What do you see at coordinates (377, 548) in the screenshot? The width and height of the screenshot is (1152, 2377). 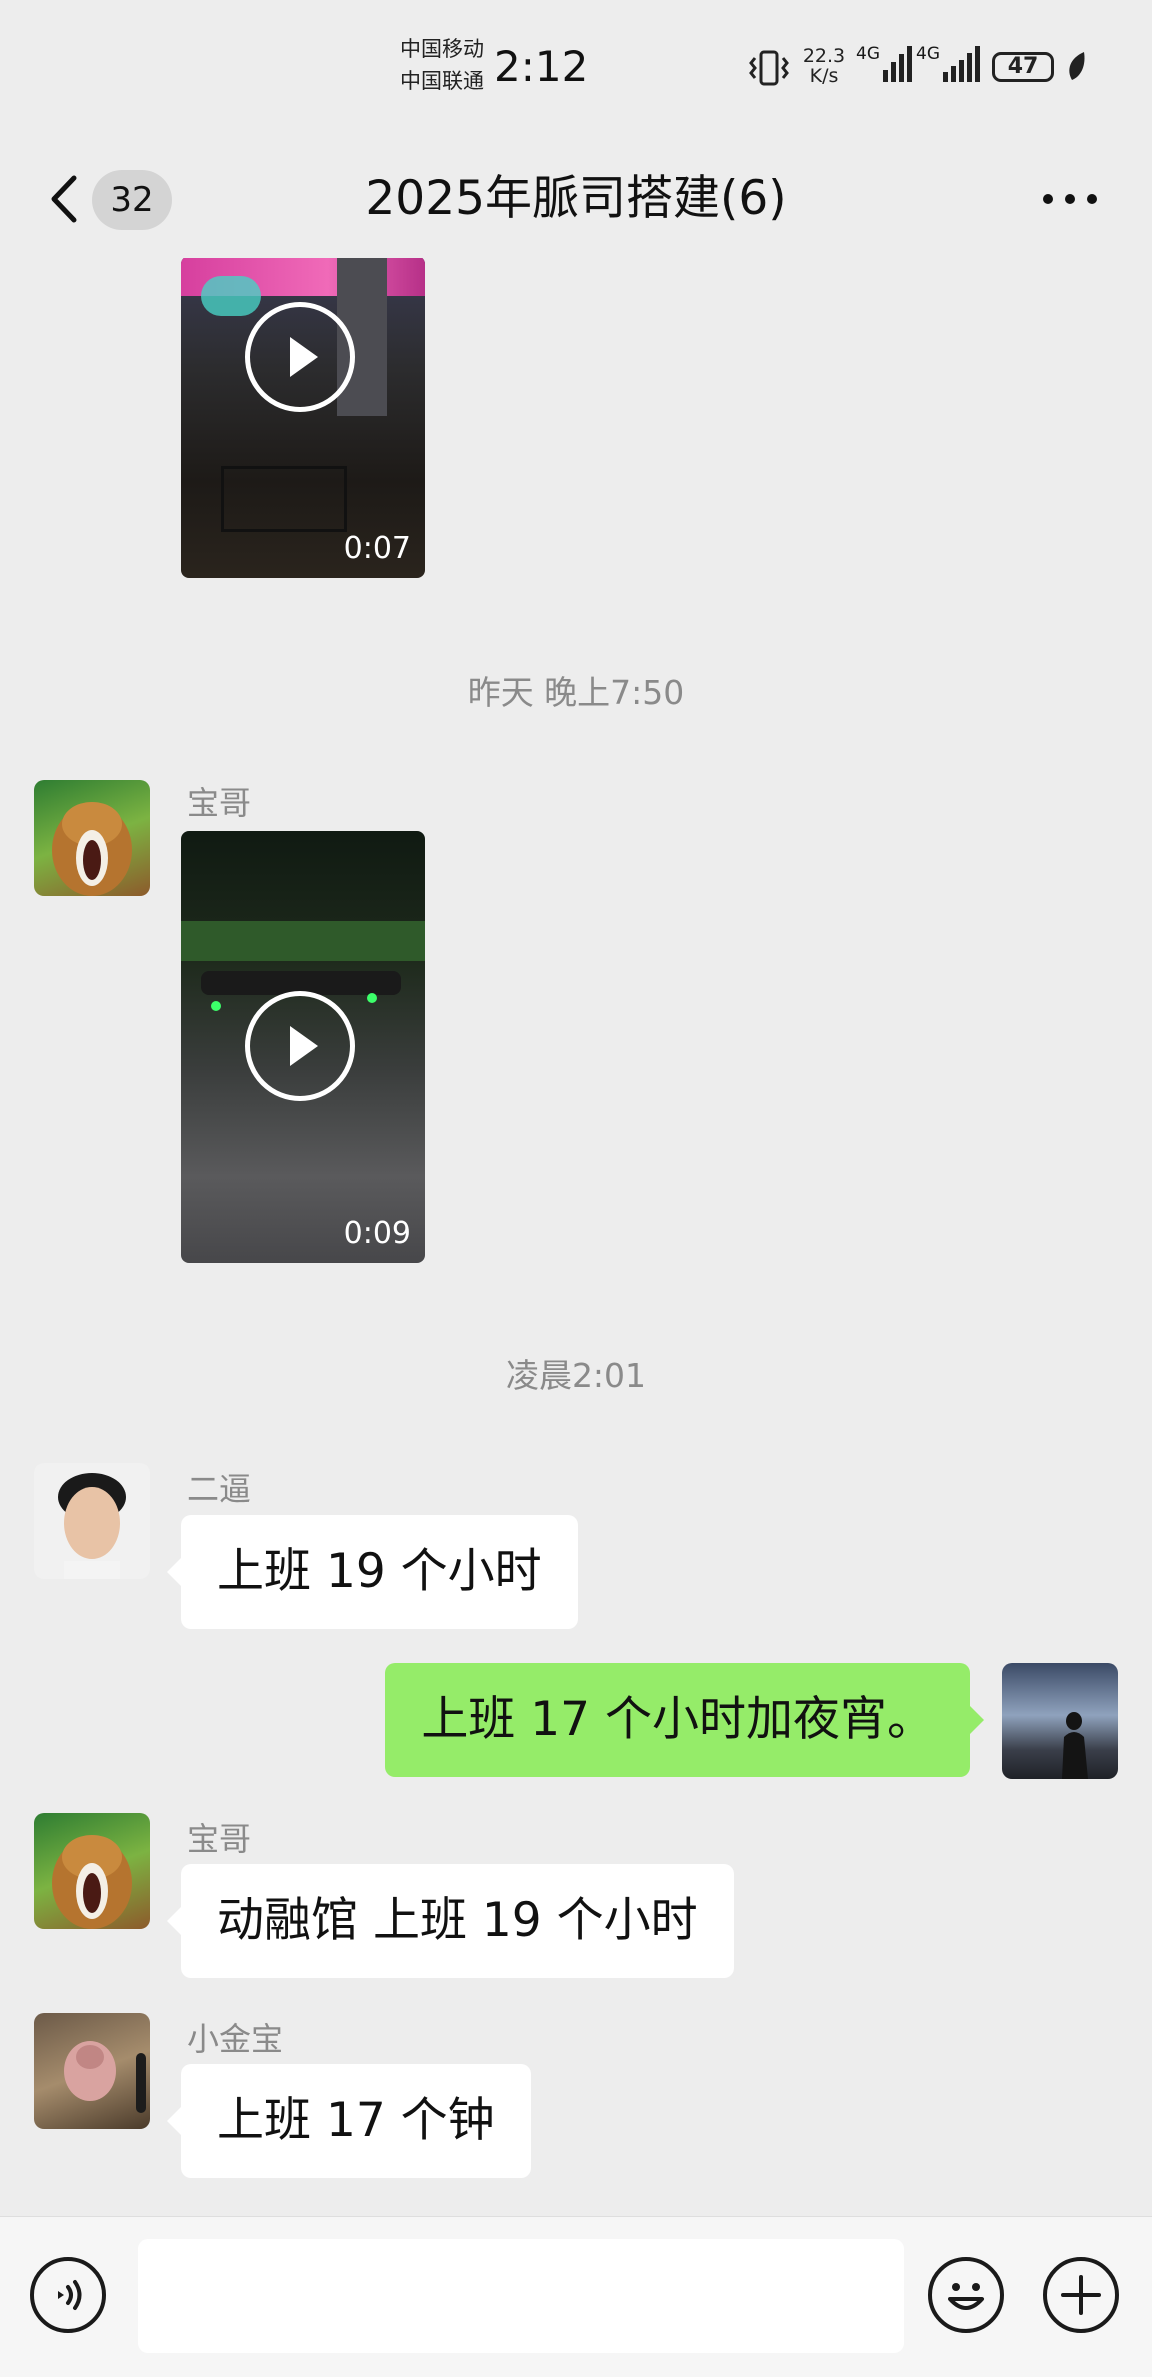 I see `video-duration: 0:07` at bounding box center [377, 548].